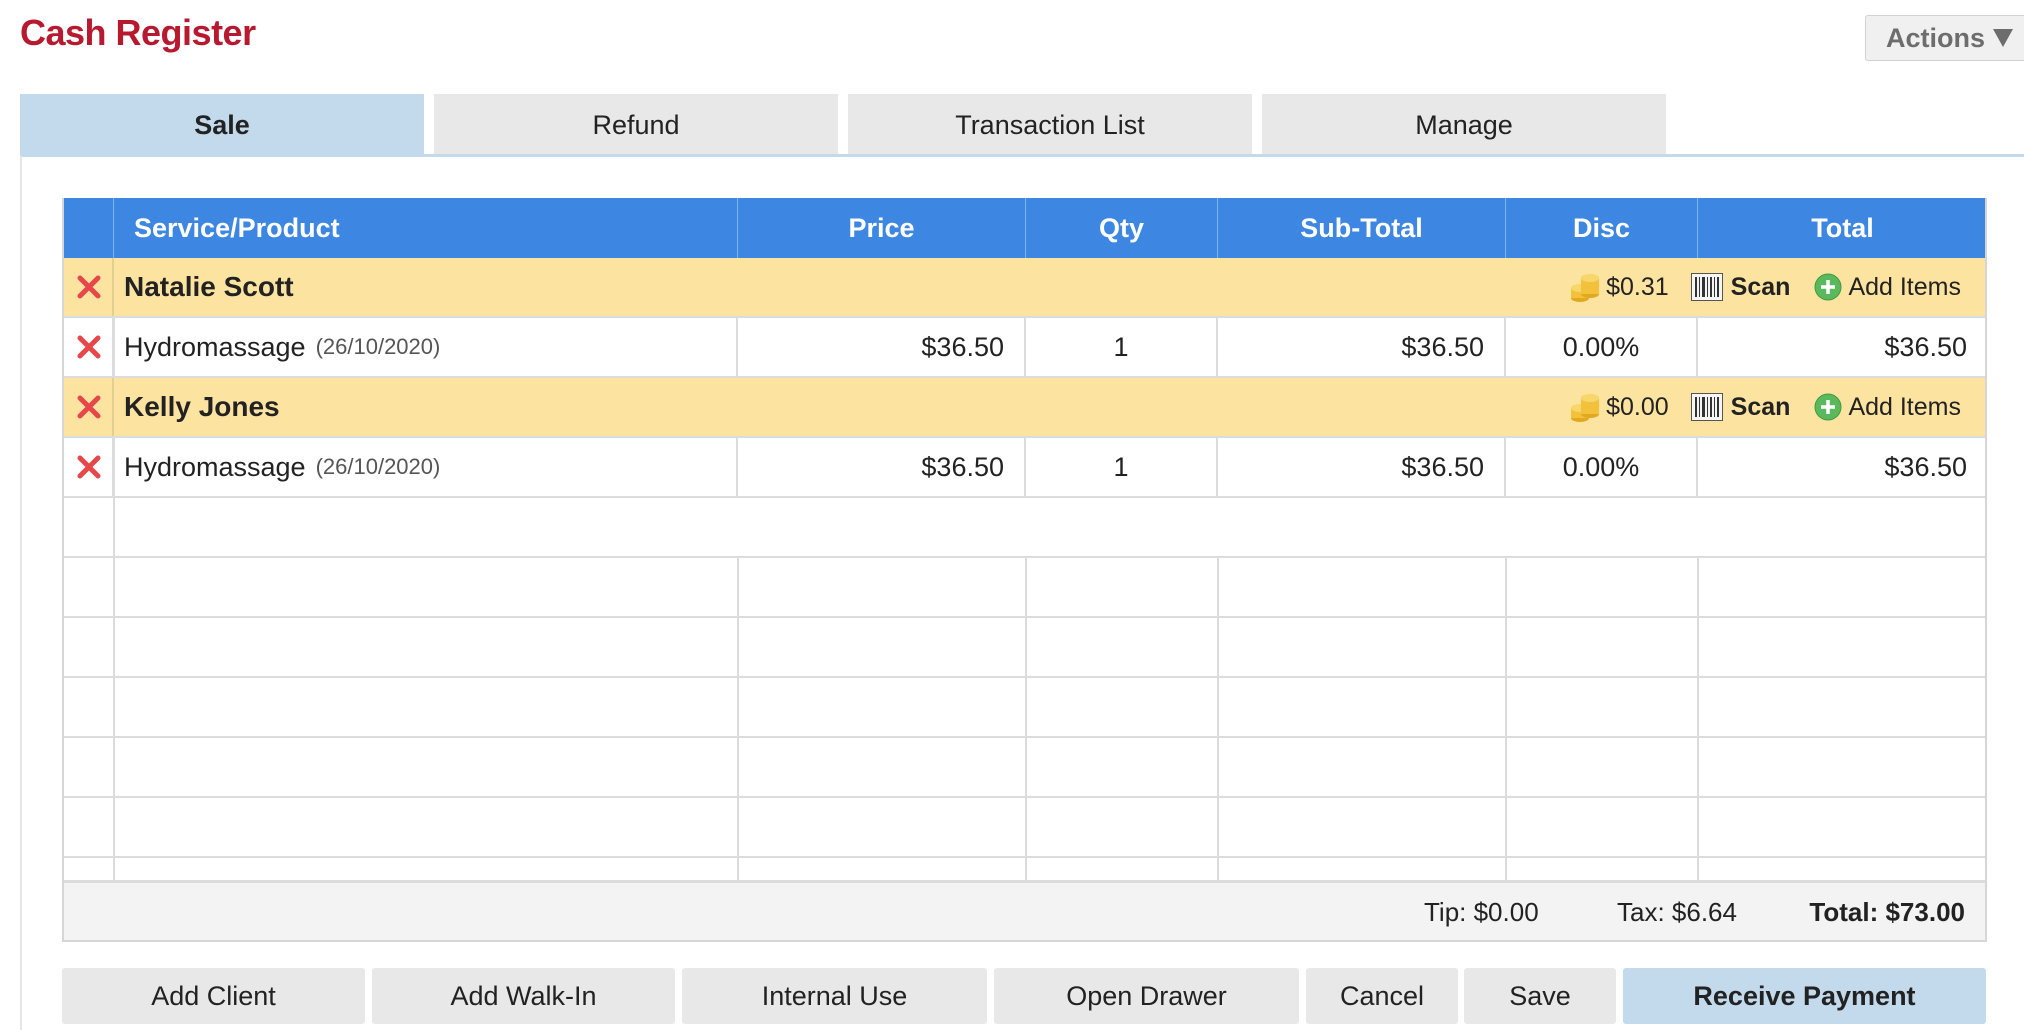  I want to click on cancel-button: Cancel, so click(1382, 996).